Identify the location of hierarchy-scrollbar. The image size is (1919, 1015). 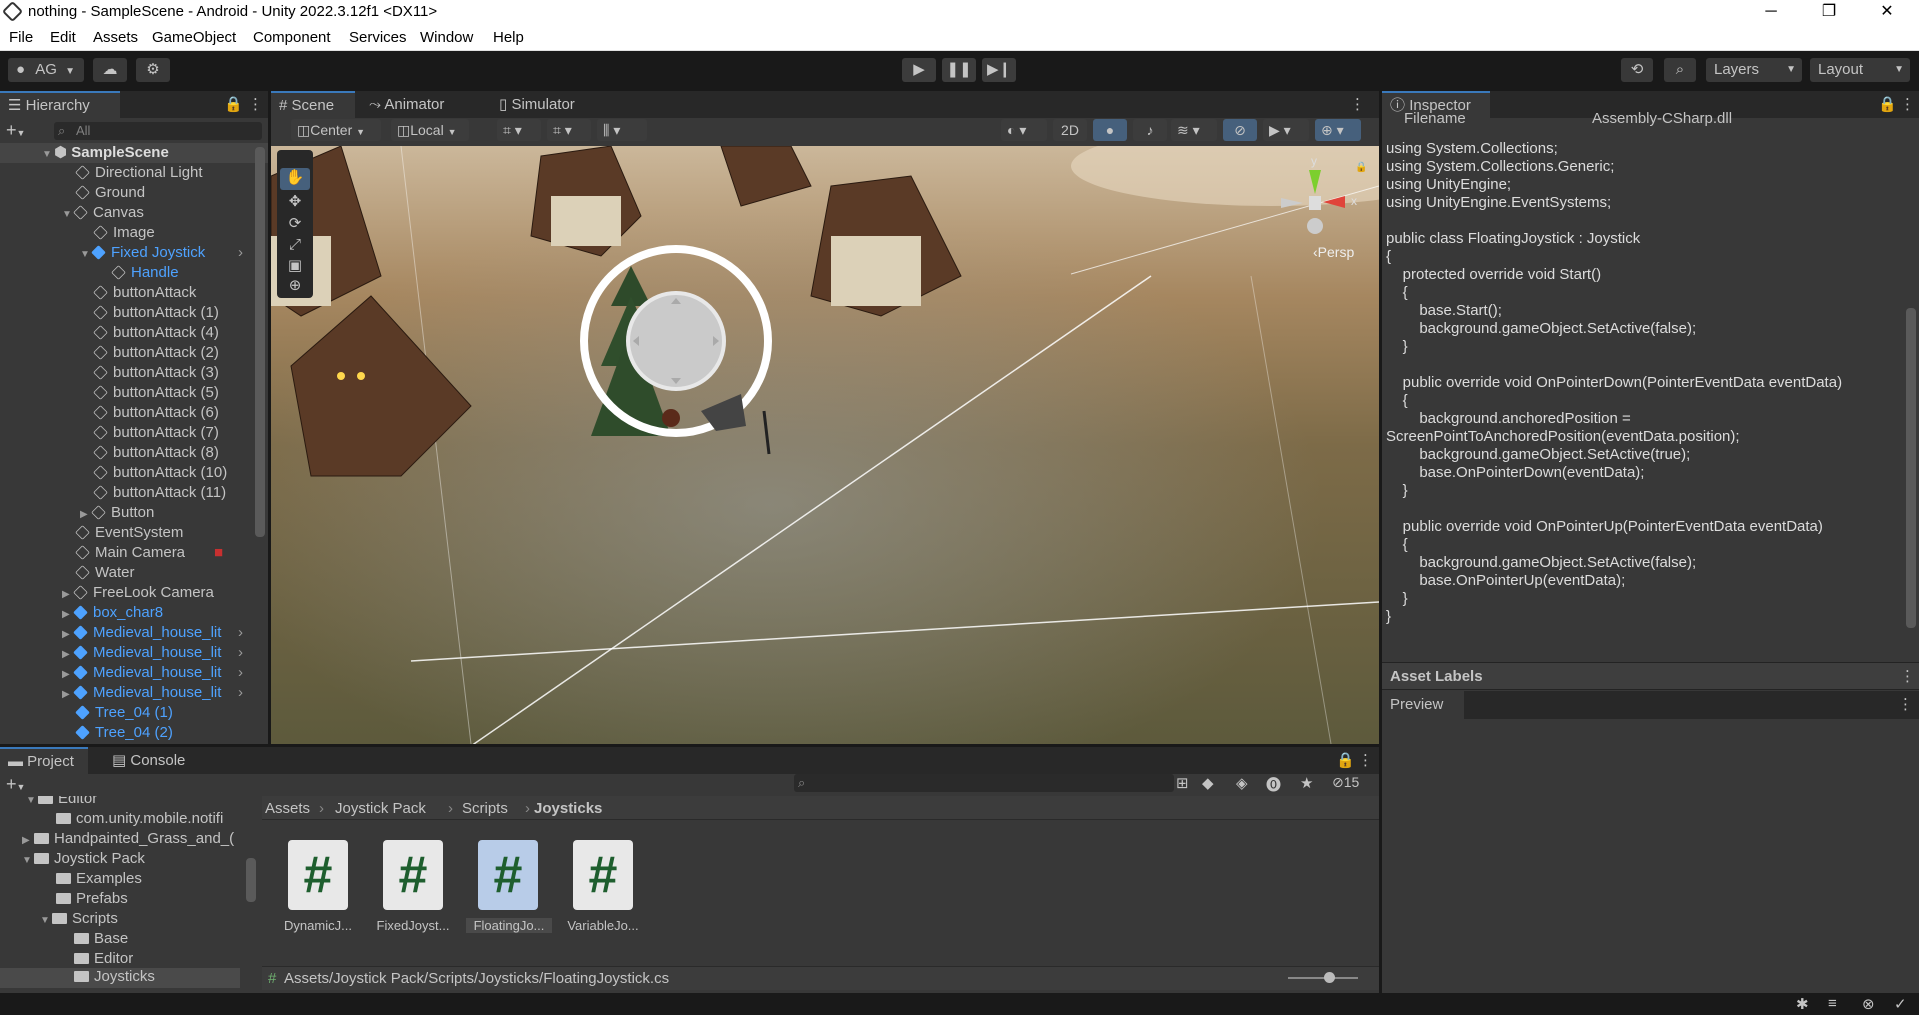
(260, 342).